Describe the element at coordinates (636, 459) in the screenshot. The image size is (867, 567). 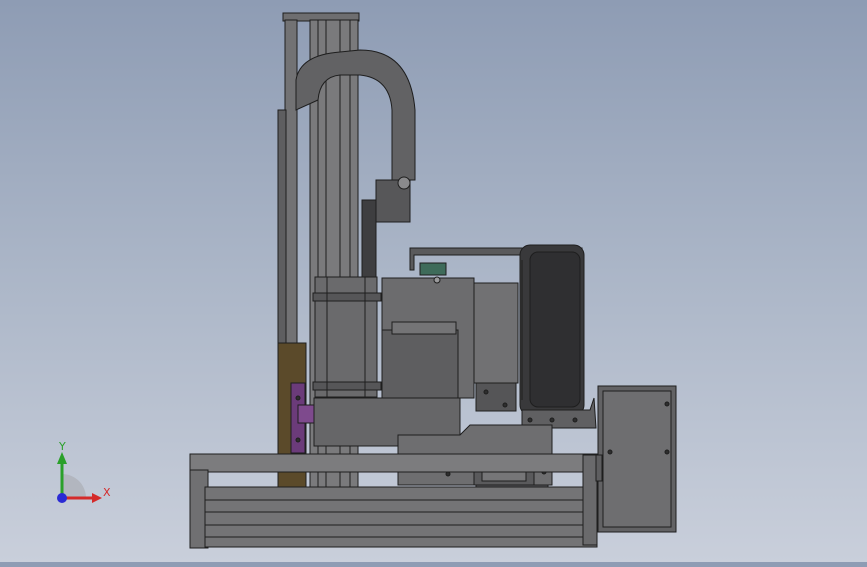
I see `electronics-enclosure` at that location.